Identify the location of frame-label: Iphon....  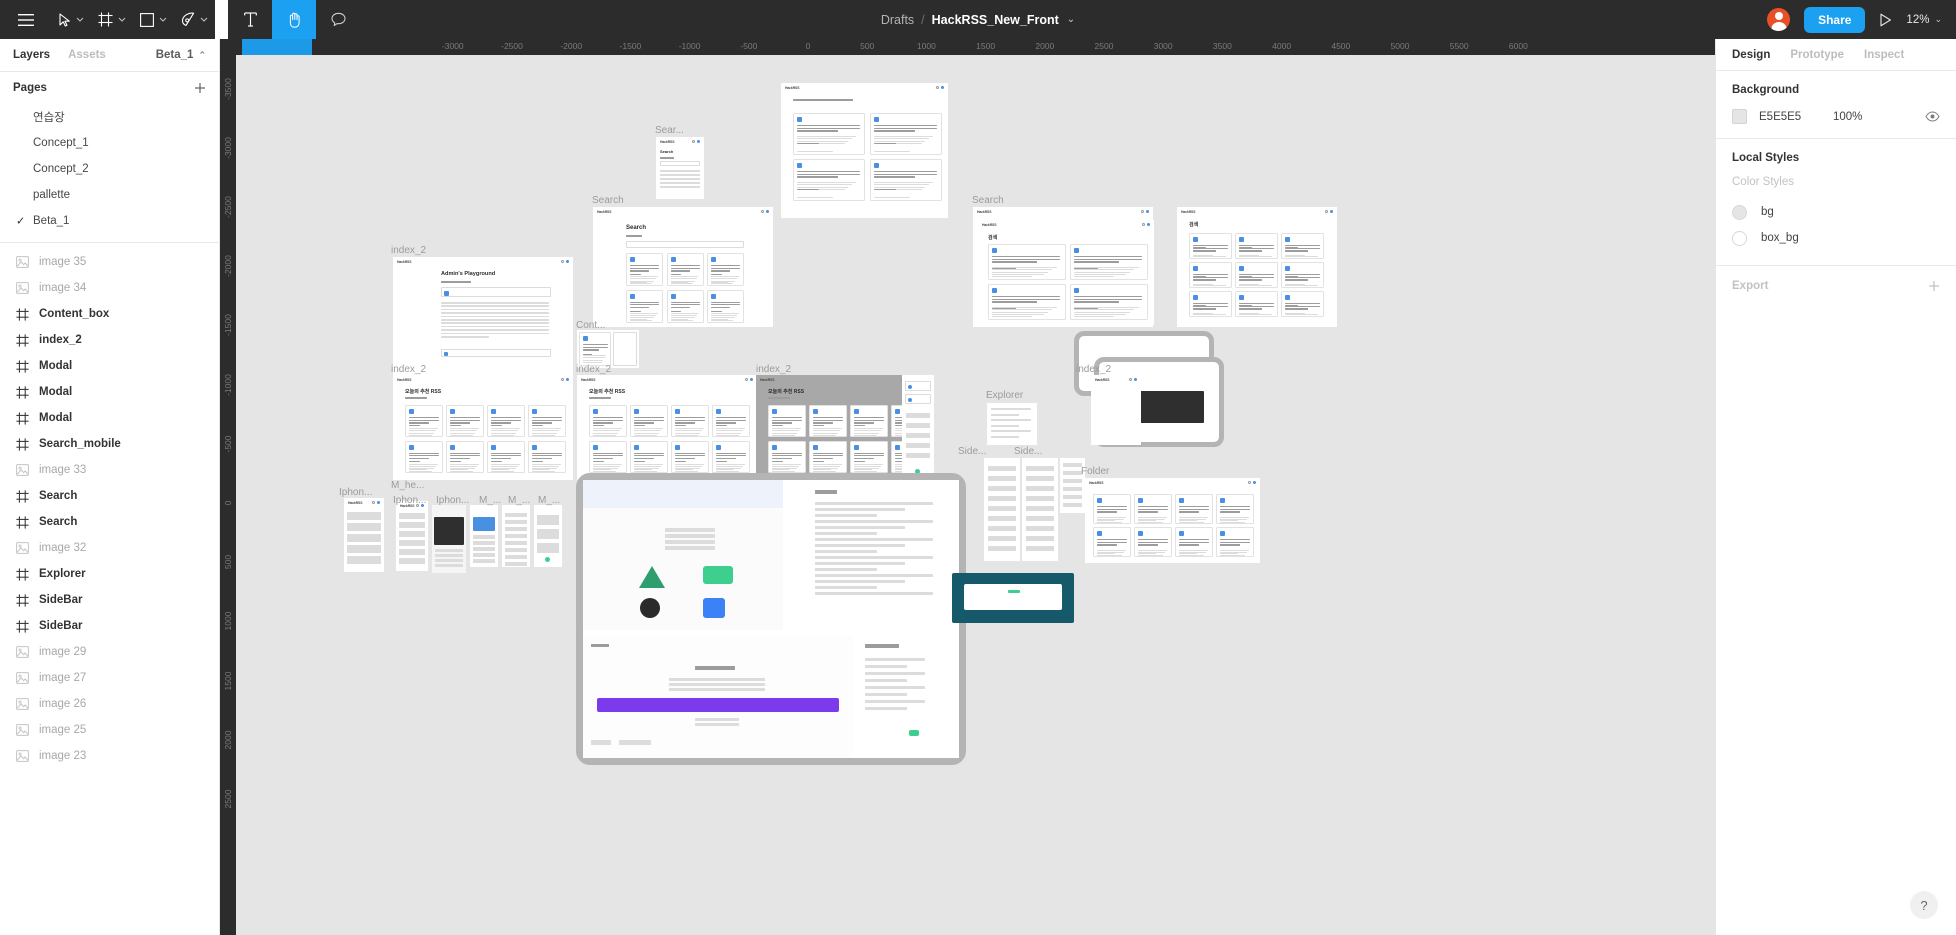
(355, 492).